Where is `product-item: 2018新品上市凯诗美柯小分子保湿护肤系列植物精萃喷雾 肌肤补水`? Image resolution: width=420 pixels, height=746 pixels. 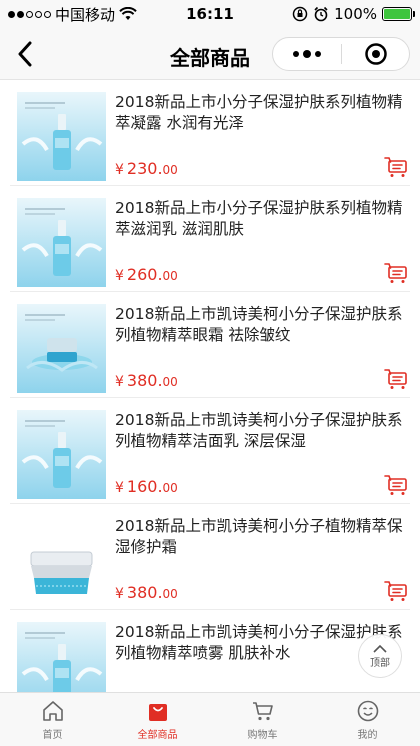
product-item: 2018新品上市凯诗美柯小分子保湿护肤系列植物精萃喷雾 肌肤补水 is located at coordinates (210, 651).